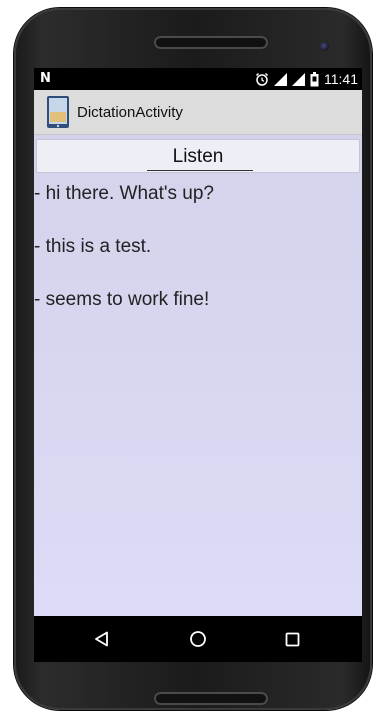 The height and width of the screenshot is (713, 376). Describe the element at coordinates (198, 79) in the screenshot. I see `status-bar: N 11:41` at that location.